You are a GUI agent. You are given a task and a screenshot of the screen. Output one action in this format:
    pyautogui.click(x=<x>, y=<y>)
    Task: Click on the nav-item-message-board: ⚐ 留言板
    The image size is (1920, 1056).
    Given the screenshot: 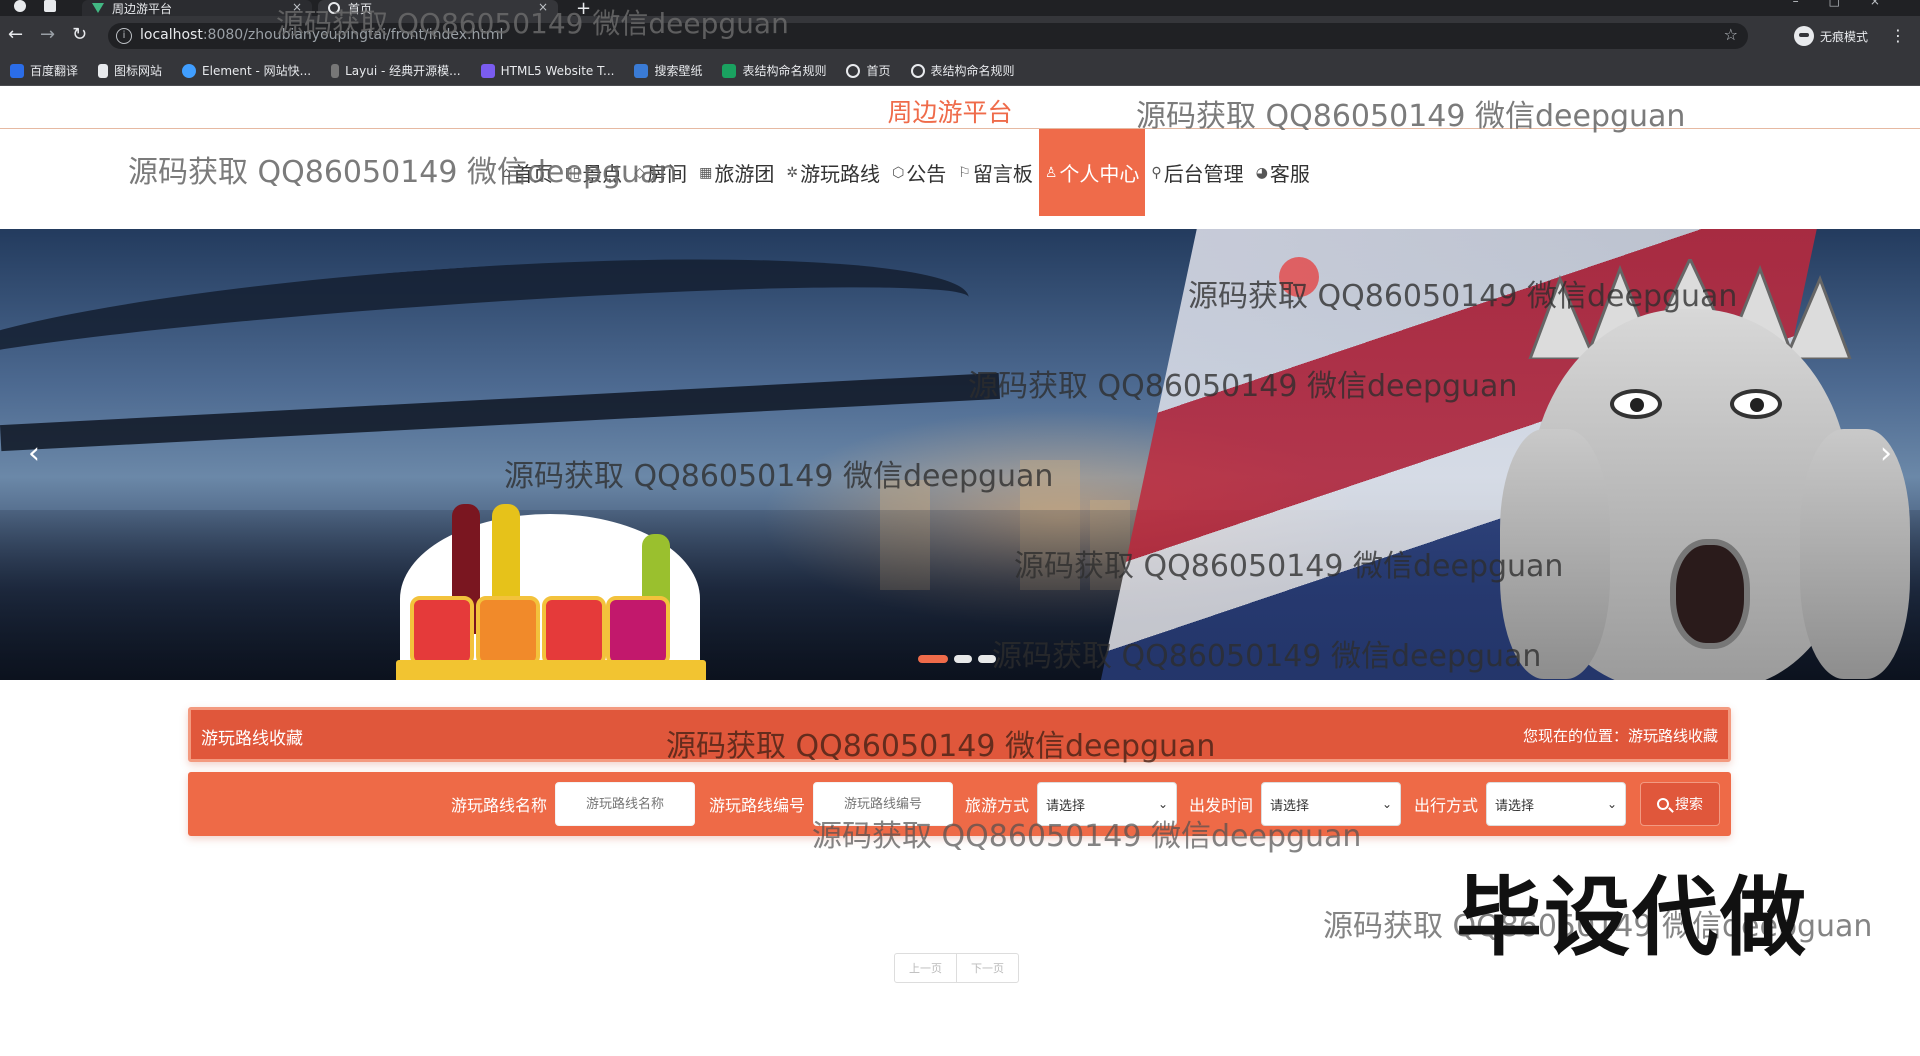 What is the action you would take?
    pyautogui.click(x=995, y=172)
    